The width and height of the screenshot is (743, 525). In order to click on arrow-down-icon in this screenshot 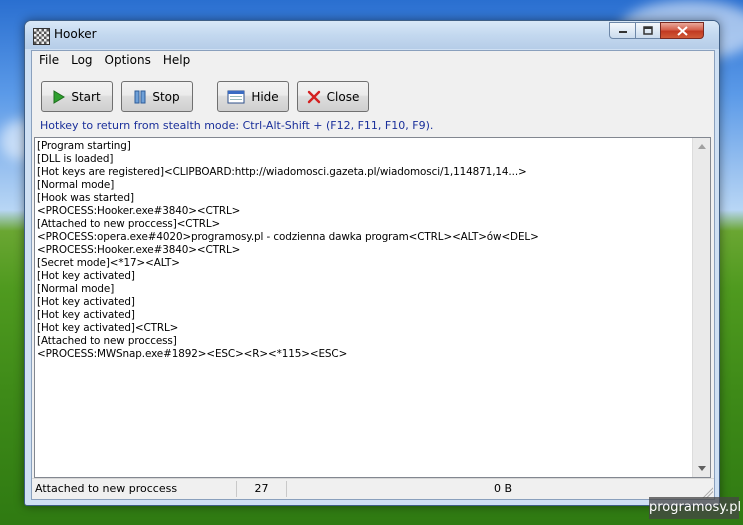, I will do `click(701, 468)`.